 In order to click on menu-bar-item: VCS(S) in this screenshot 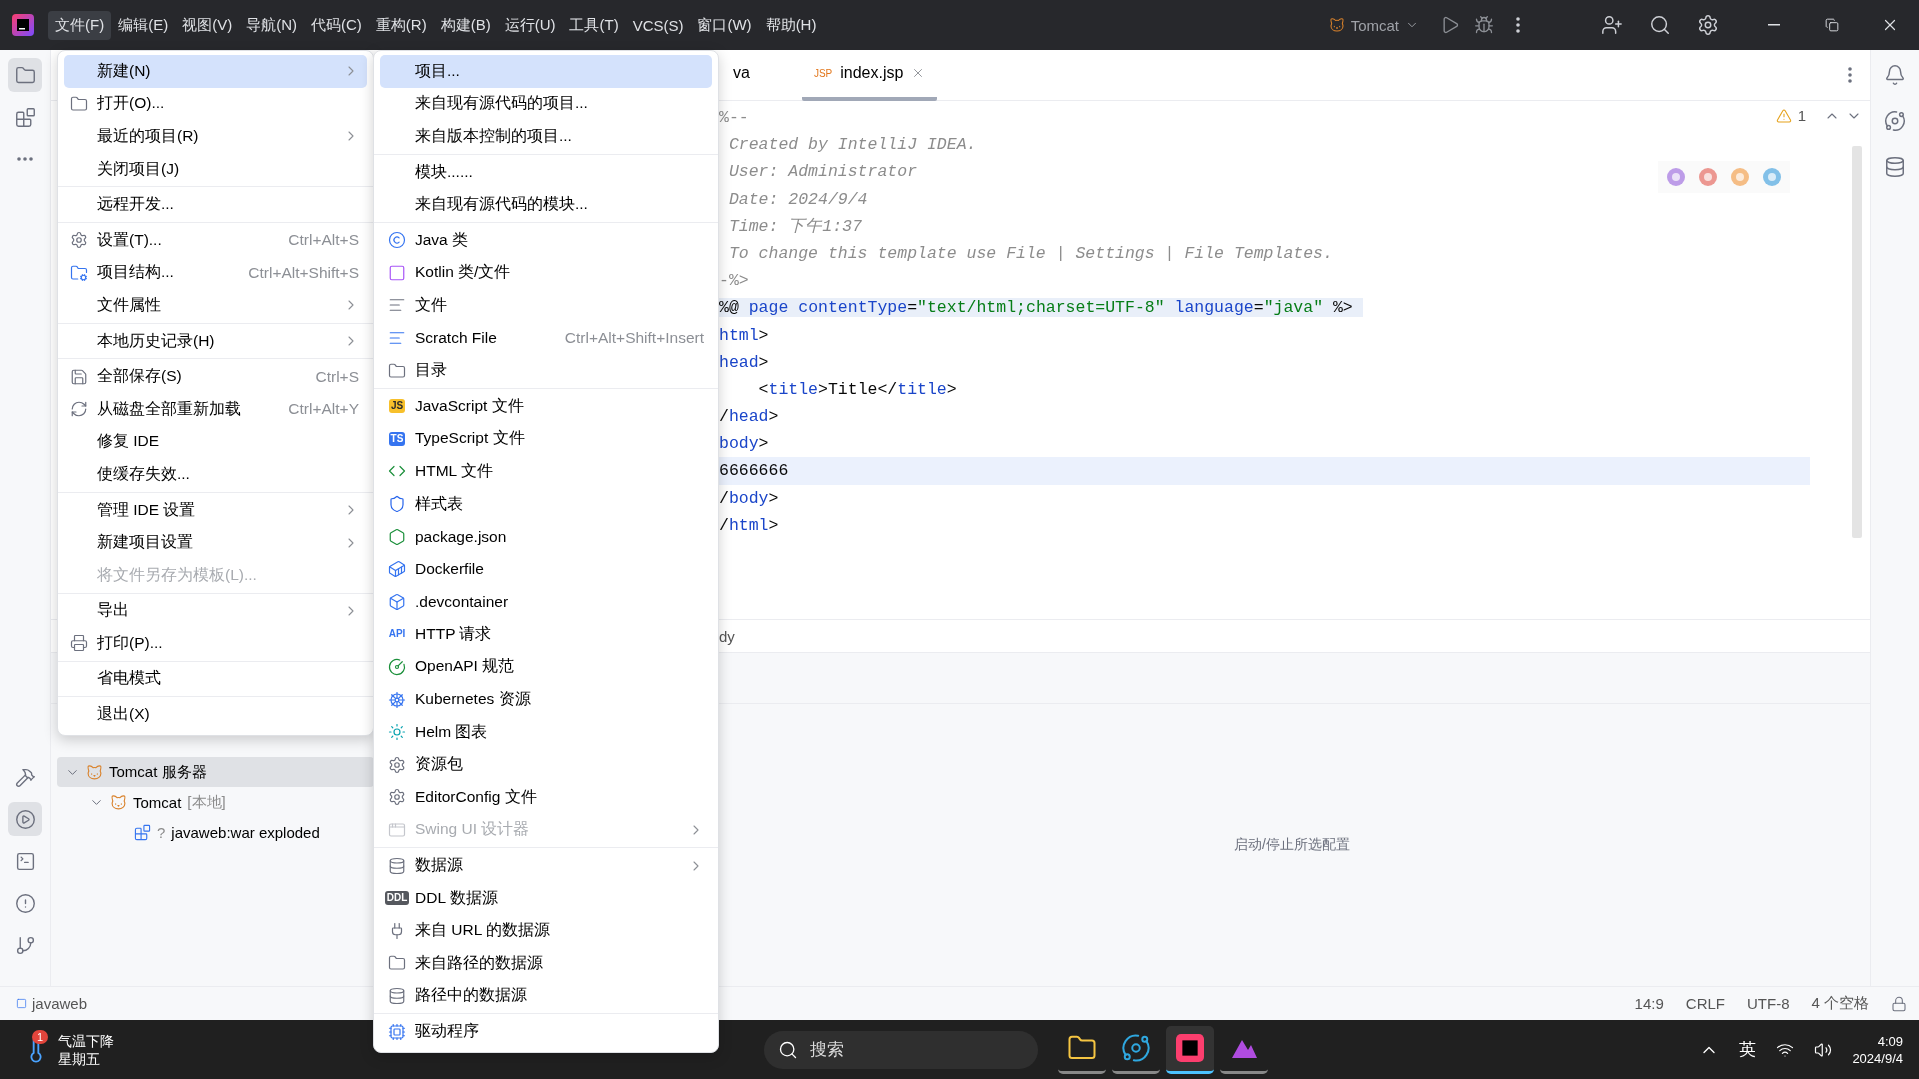, I will do `click(658, 25)`.